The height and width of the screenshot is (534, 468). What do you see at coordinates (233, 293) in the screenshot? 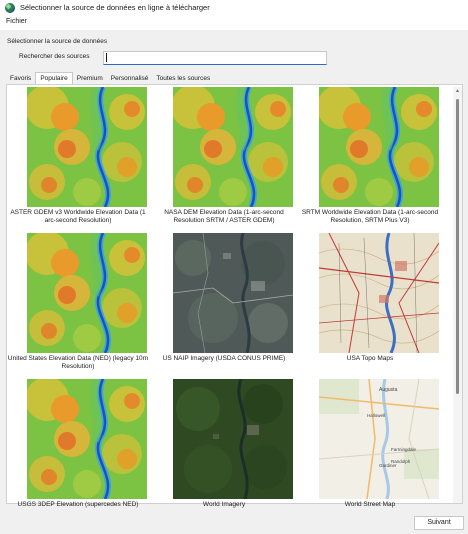
I see `aerial-imagery-thumbnail` at bounding box center [233, 293].